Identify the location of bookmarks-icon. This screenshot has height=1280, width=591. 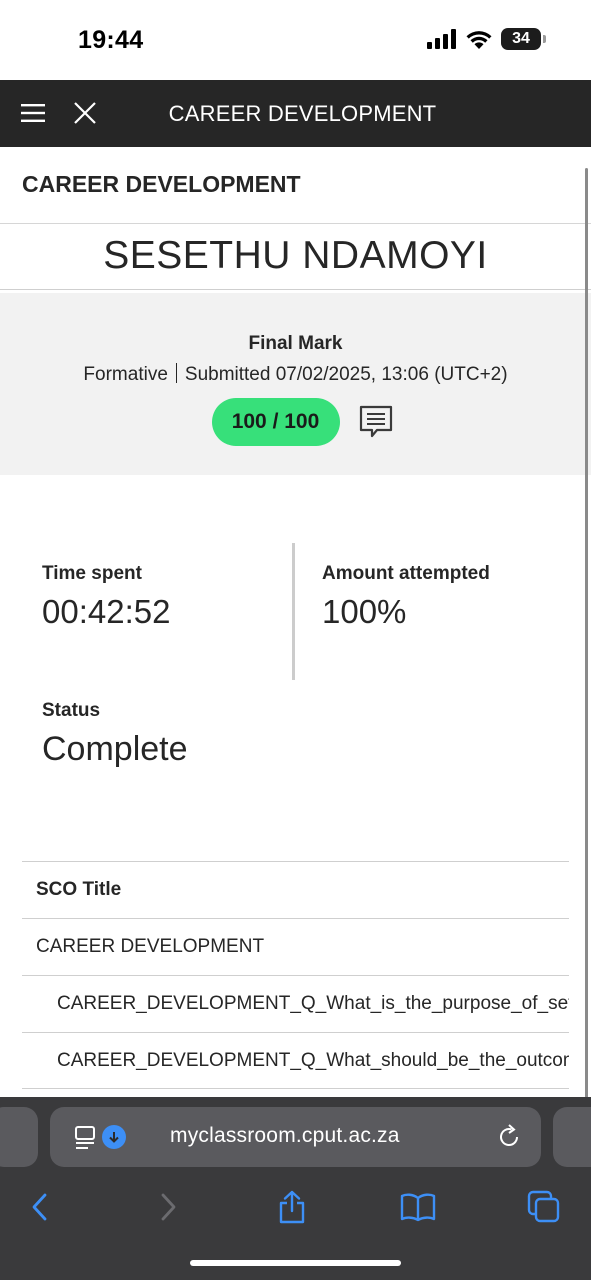
(418, 1207).